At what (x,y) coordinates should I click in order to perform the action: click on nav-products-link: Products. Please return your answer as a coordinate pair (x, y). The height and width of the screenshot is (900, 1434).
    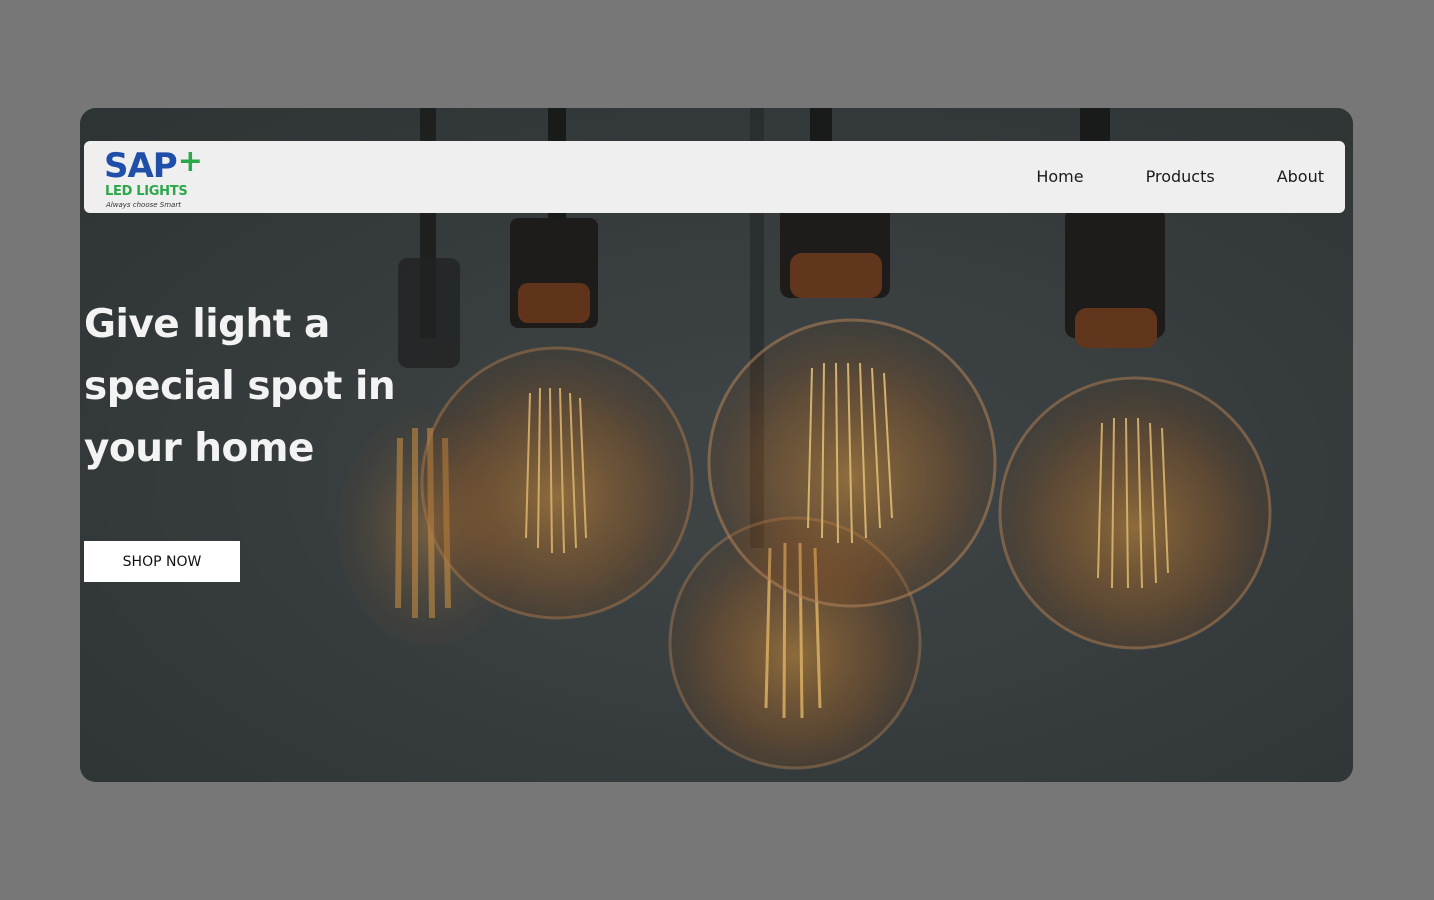
    Looking at the image, I should click on (1180, 177).